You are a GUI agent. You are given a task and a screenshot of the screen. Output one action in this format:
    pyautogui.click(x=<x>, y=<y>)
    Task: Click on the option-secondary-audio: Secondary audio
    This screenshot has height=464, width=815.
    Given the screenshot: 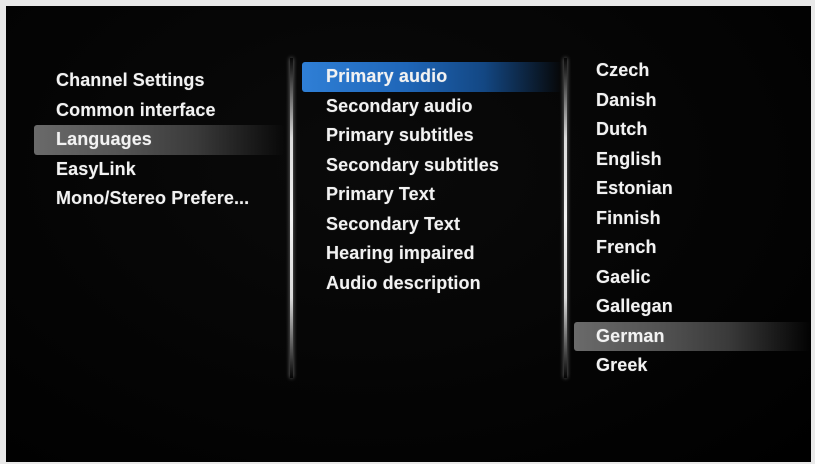 What is the action you would take?
    pyautogui.click(x=432, y=107)
    